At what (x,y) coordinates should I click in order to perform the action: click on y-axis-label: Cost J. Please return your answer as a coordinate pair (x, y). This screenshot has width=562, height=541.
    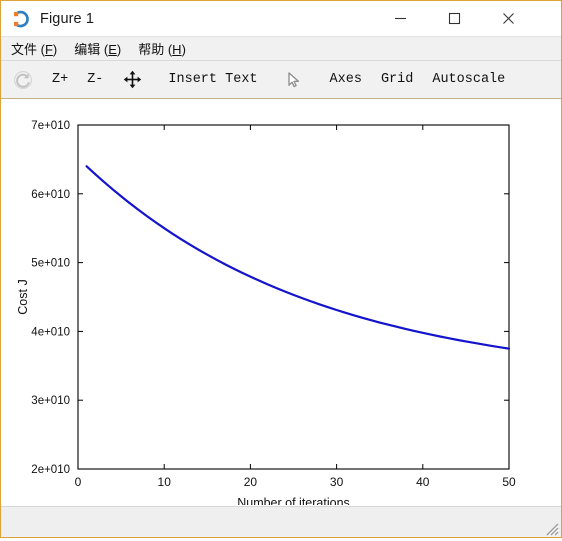
    Looking at the image, I should click on (23, 296).